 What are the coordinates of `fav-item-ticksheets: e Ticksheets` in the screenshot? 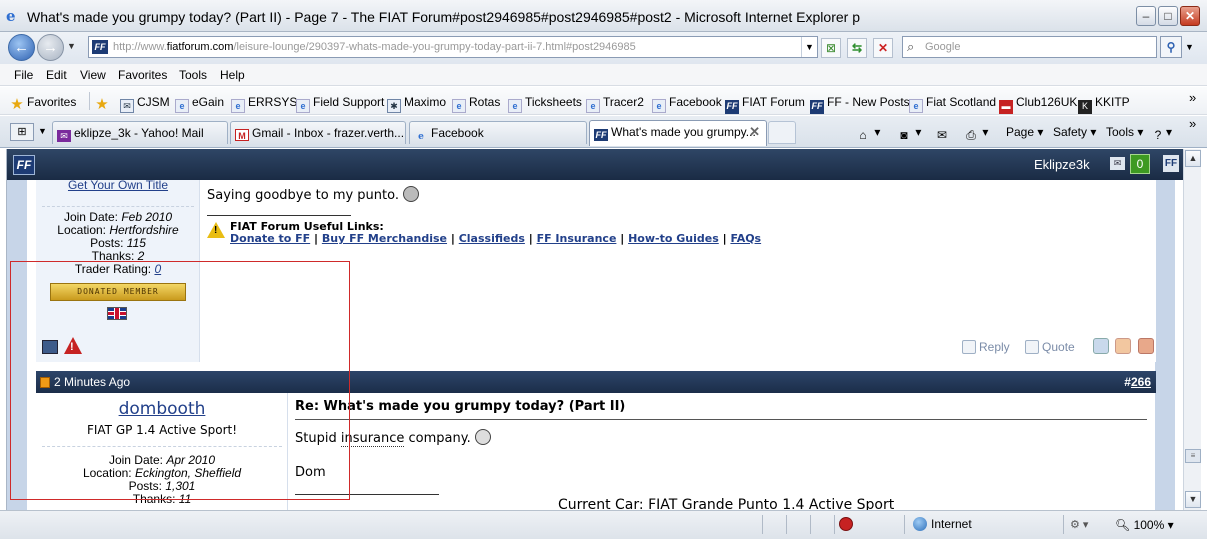 It's located at (545, 104).